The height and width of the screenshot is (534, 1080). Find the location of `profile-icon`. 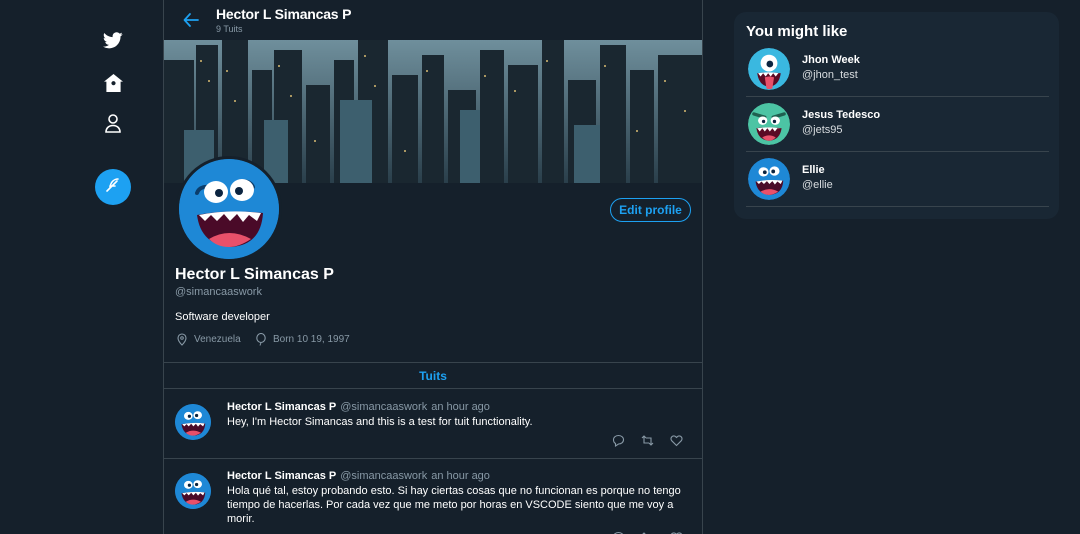

profile-icon is located at coordinates (113, 123).